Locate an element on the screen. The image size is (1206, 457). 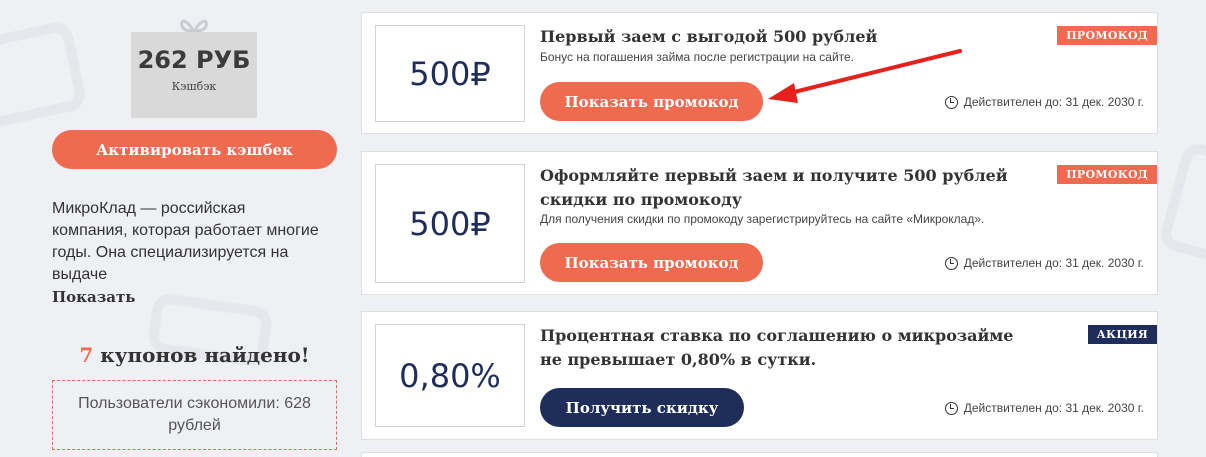
show-more-link: Показать is located at coordinates (94, 297).